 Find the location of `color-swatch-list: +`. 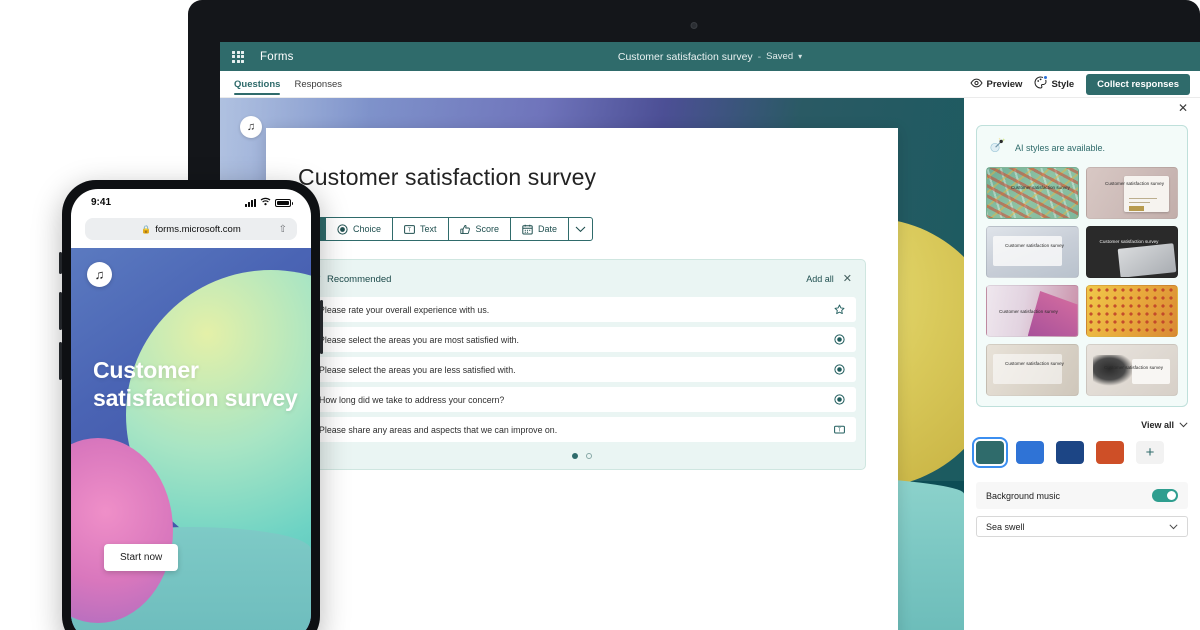

color-swatch-list: + is located at coordinates (1080, 452).